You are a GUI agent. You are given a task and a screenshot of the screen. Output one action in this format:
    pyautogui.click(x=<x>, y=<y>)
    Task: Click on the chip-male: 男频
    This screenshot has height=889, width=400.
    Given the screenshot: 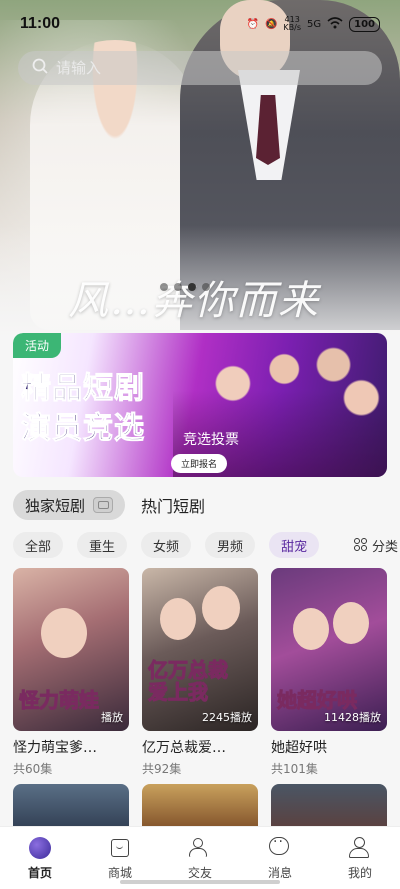 What is the action you would take?
    pyautogui.click(x=230, y=545)
    